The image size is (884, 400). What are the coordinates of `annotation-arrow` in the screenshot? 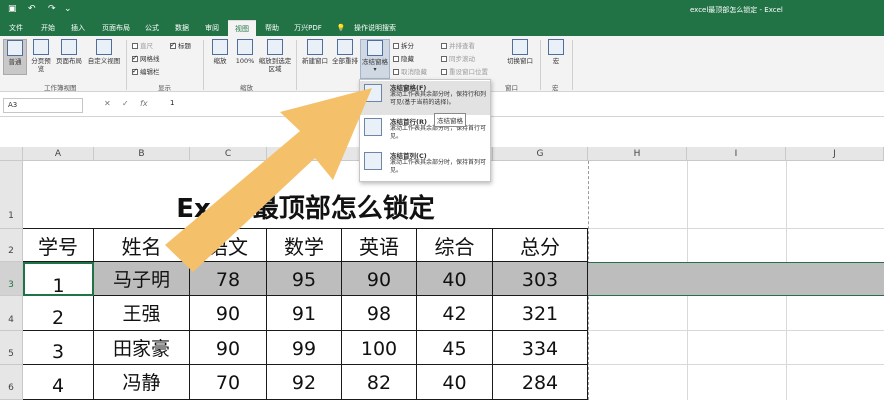 It's located at (268, 180).